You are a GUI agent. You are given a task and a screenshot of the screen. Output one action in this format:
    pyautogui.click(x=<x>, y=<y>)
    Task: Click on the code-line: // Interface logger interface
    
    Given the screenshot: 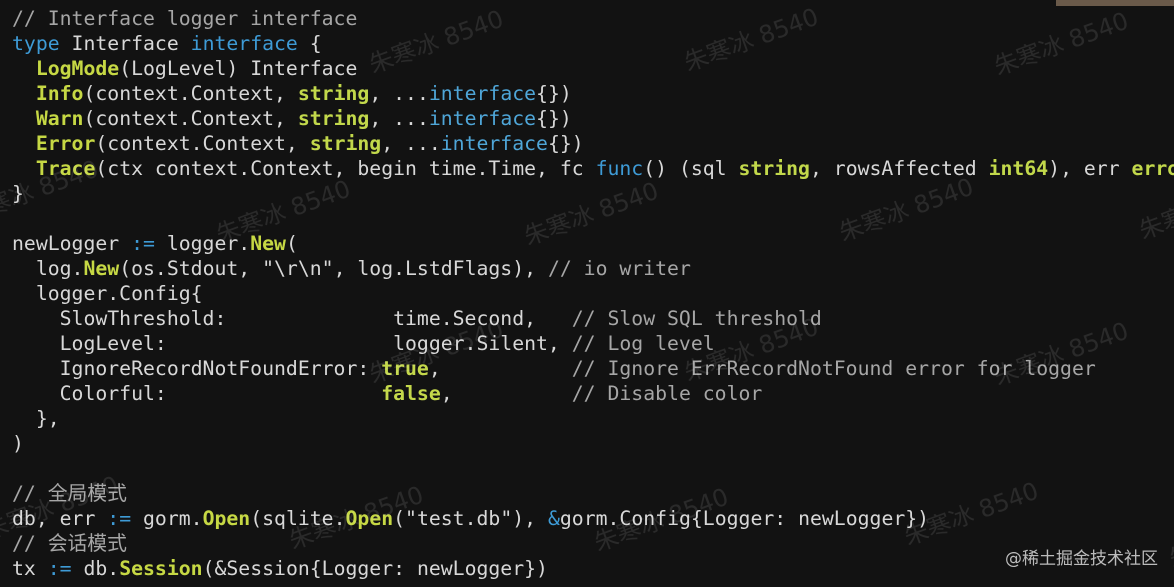 What is the action you would take?
    pyautogui.click(x=593, y=18)
    